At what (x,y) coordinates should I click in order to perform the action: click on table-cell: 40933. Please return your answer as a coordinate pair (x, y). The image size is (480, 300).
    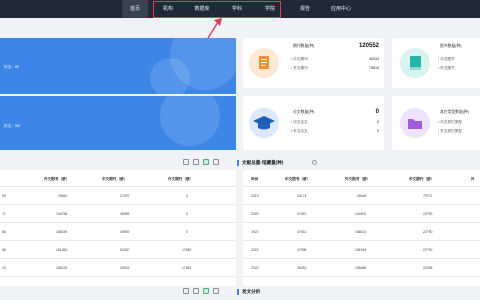
    Looking at the image, I should click on (125, 268).